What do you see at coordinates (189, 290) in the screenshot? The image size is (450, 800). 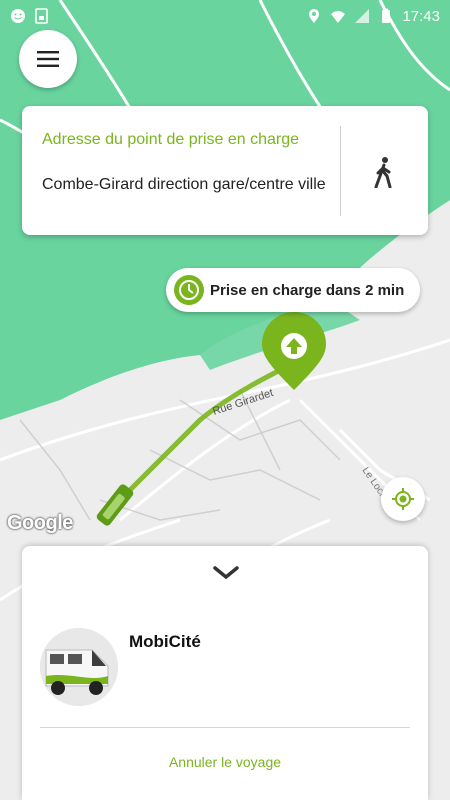 I see `clock-icon` at bounding box center [189, 290].